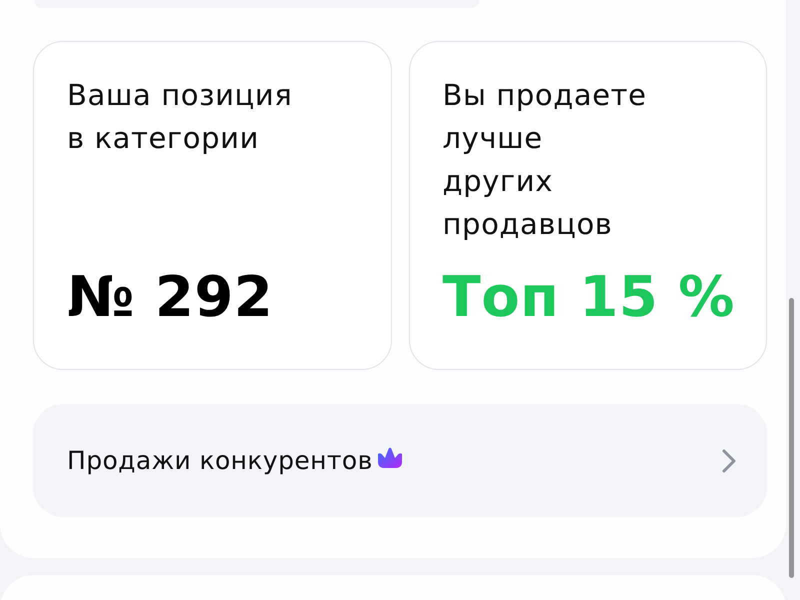 This screenshot has height=600, width=800. Describe the element at coordinates (729, 460) in the screenshot. I see `chevron-right-icon` at that location.